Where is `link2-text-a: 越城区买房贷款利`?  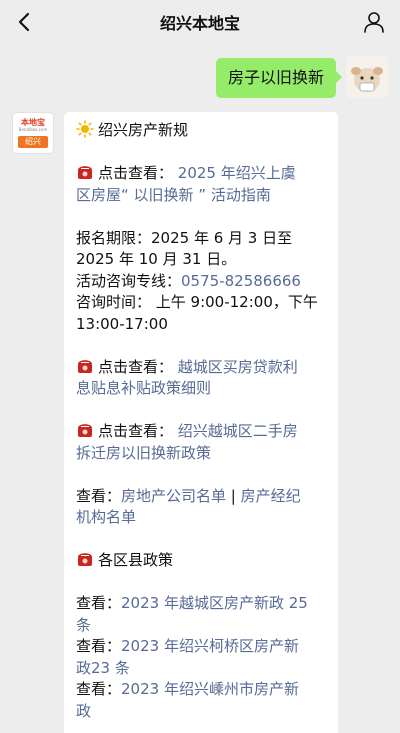
link2-text-a: 越城区买房贷款利 is located at coordinates (238, 367).